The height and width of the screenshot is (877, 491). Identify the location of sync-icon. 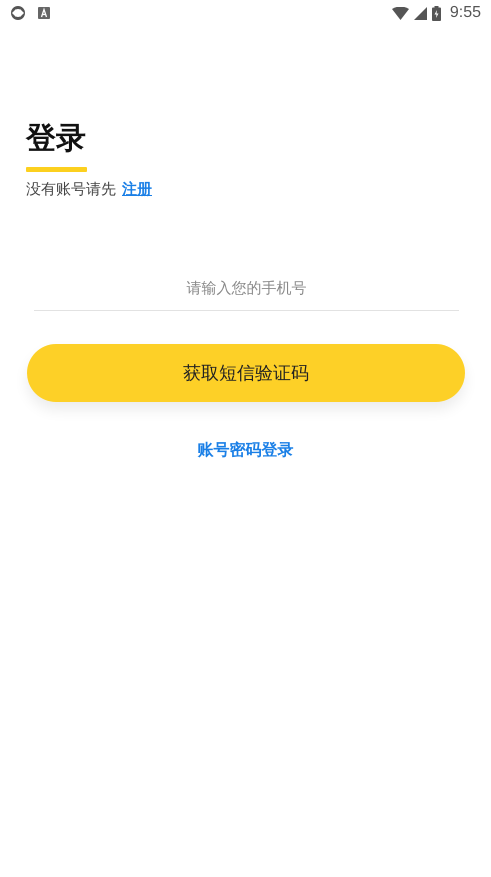
(18, 13).